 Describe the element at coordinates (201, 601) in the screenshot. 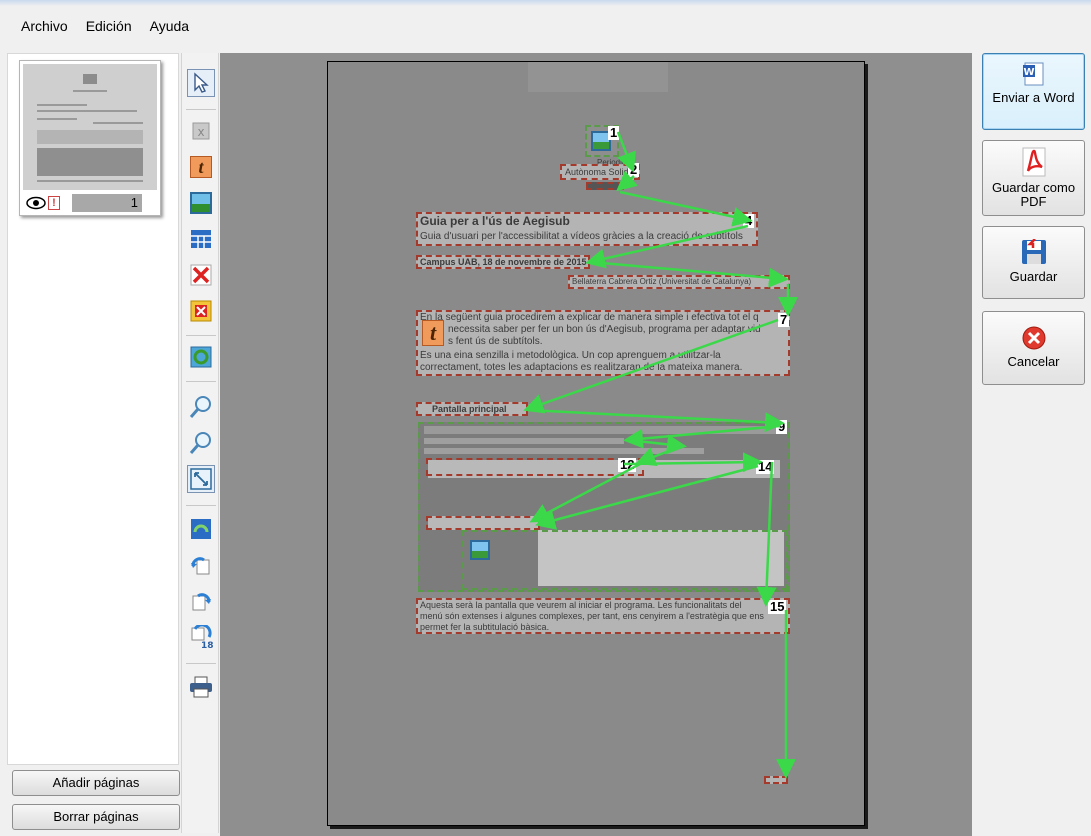

I see `rotate-right-icon` at that location.